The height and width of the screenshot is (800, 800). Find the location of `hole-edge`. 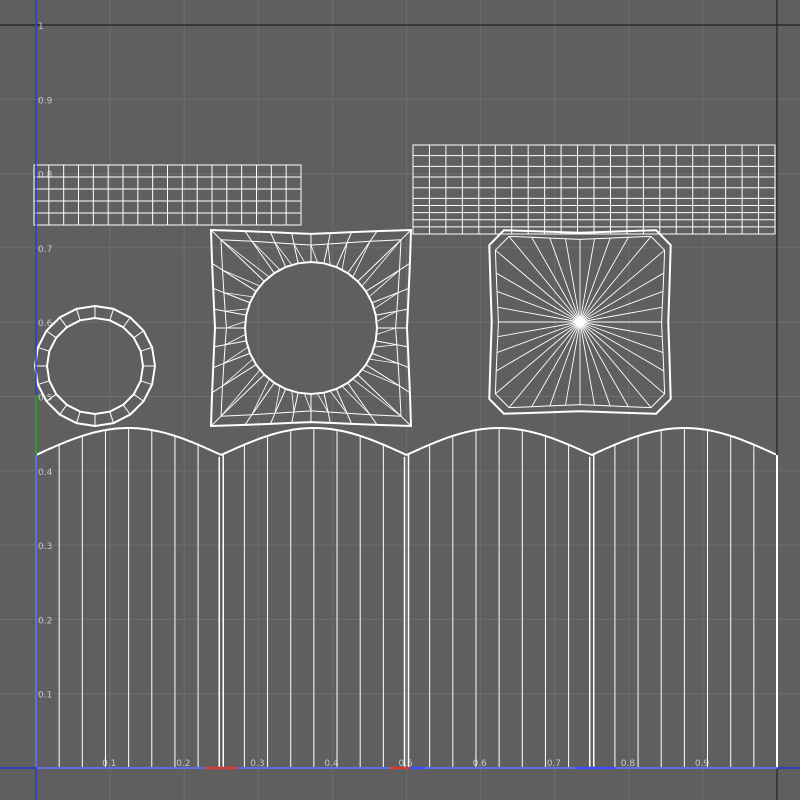

hole-edge is located at coordinates (310, 328).